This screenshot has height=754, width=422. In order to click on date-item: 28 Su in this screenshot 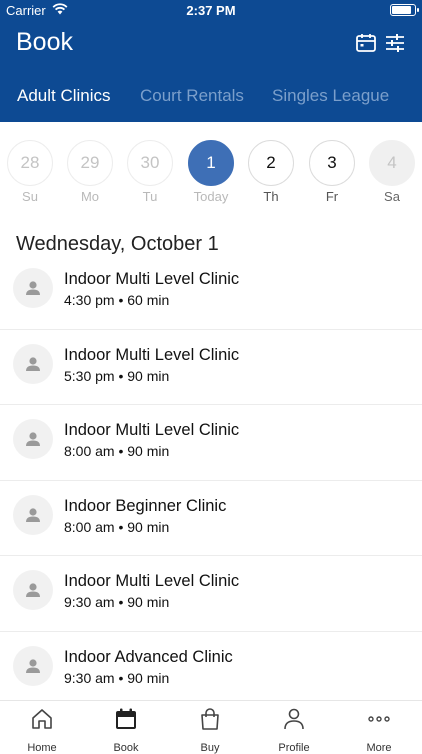, I will do `click(30, 172)`.